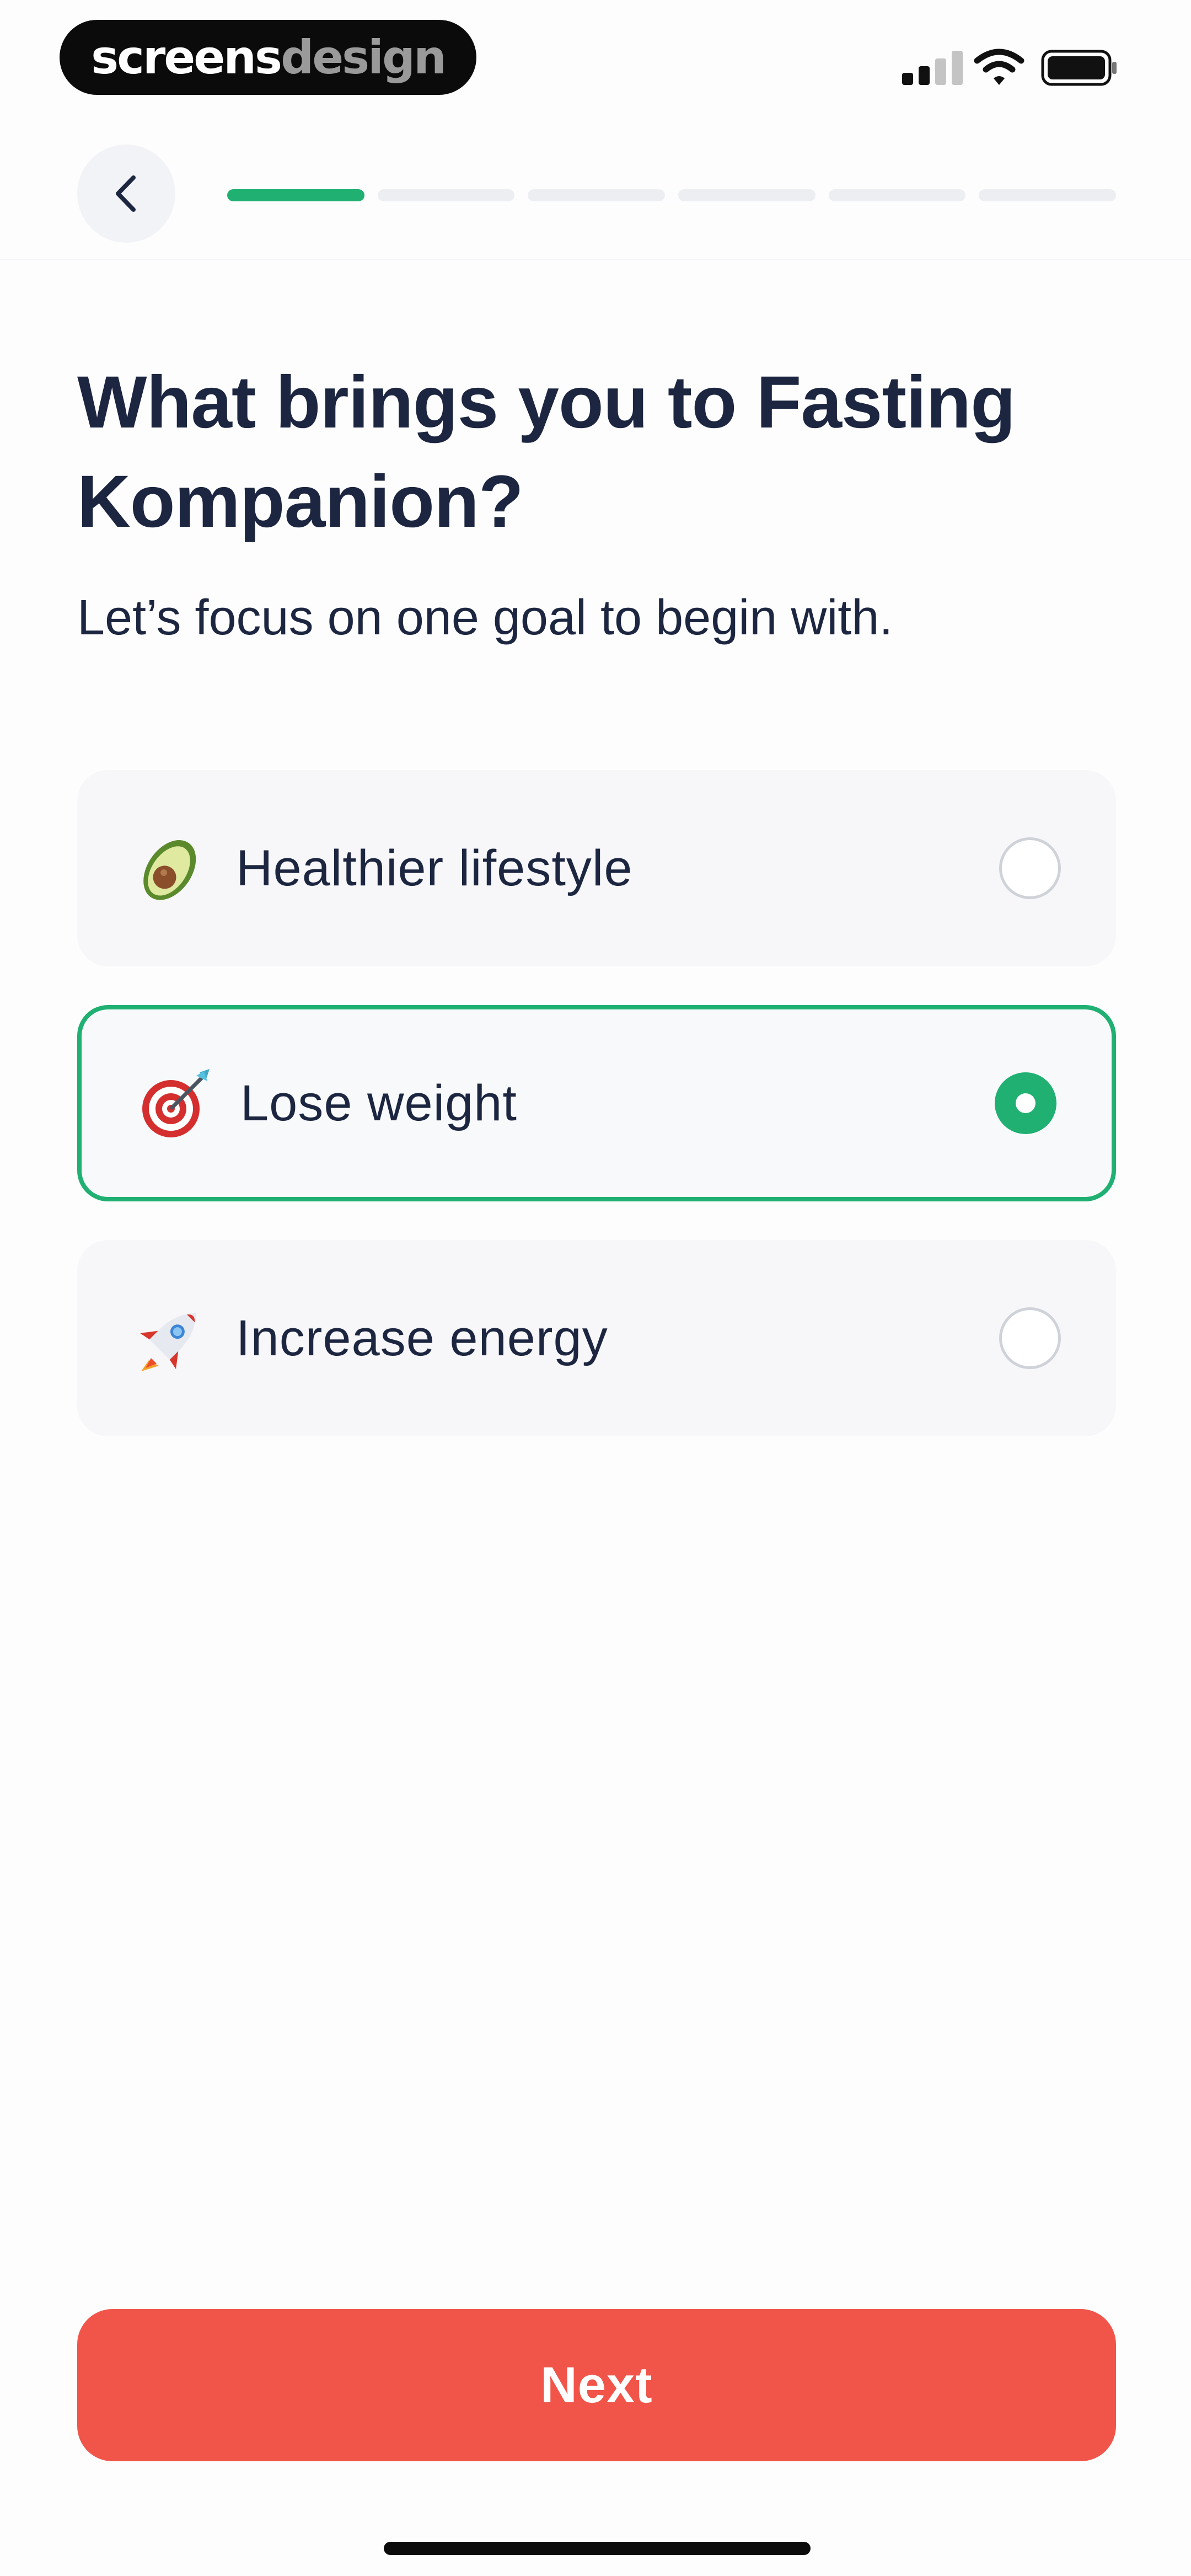 This screenshot has width=1191, height=2576. I want to click on brand-logo-part2: design, so click(364, 57).